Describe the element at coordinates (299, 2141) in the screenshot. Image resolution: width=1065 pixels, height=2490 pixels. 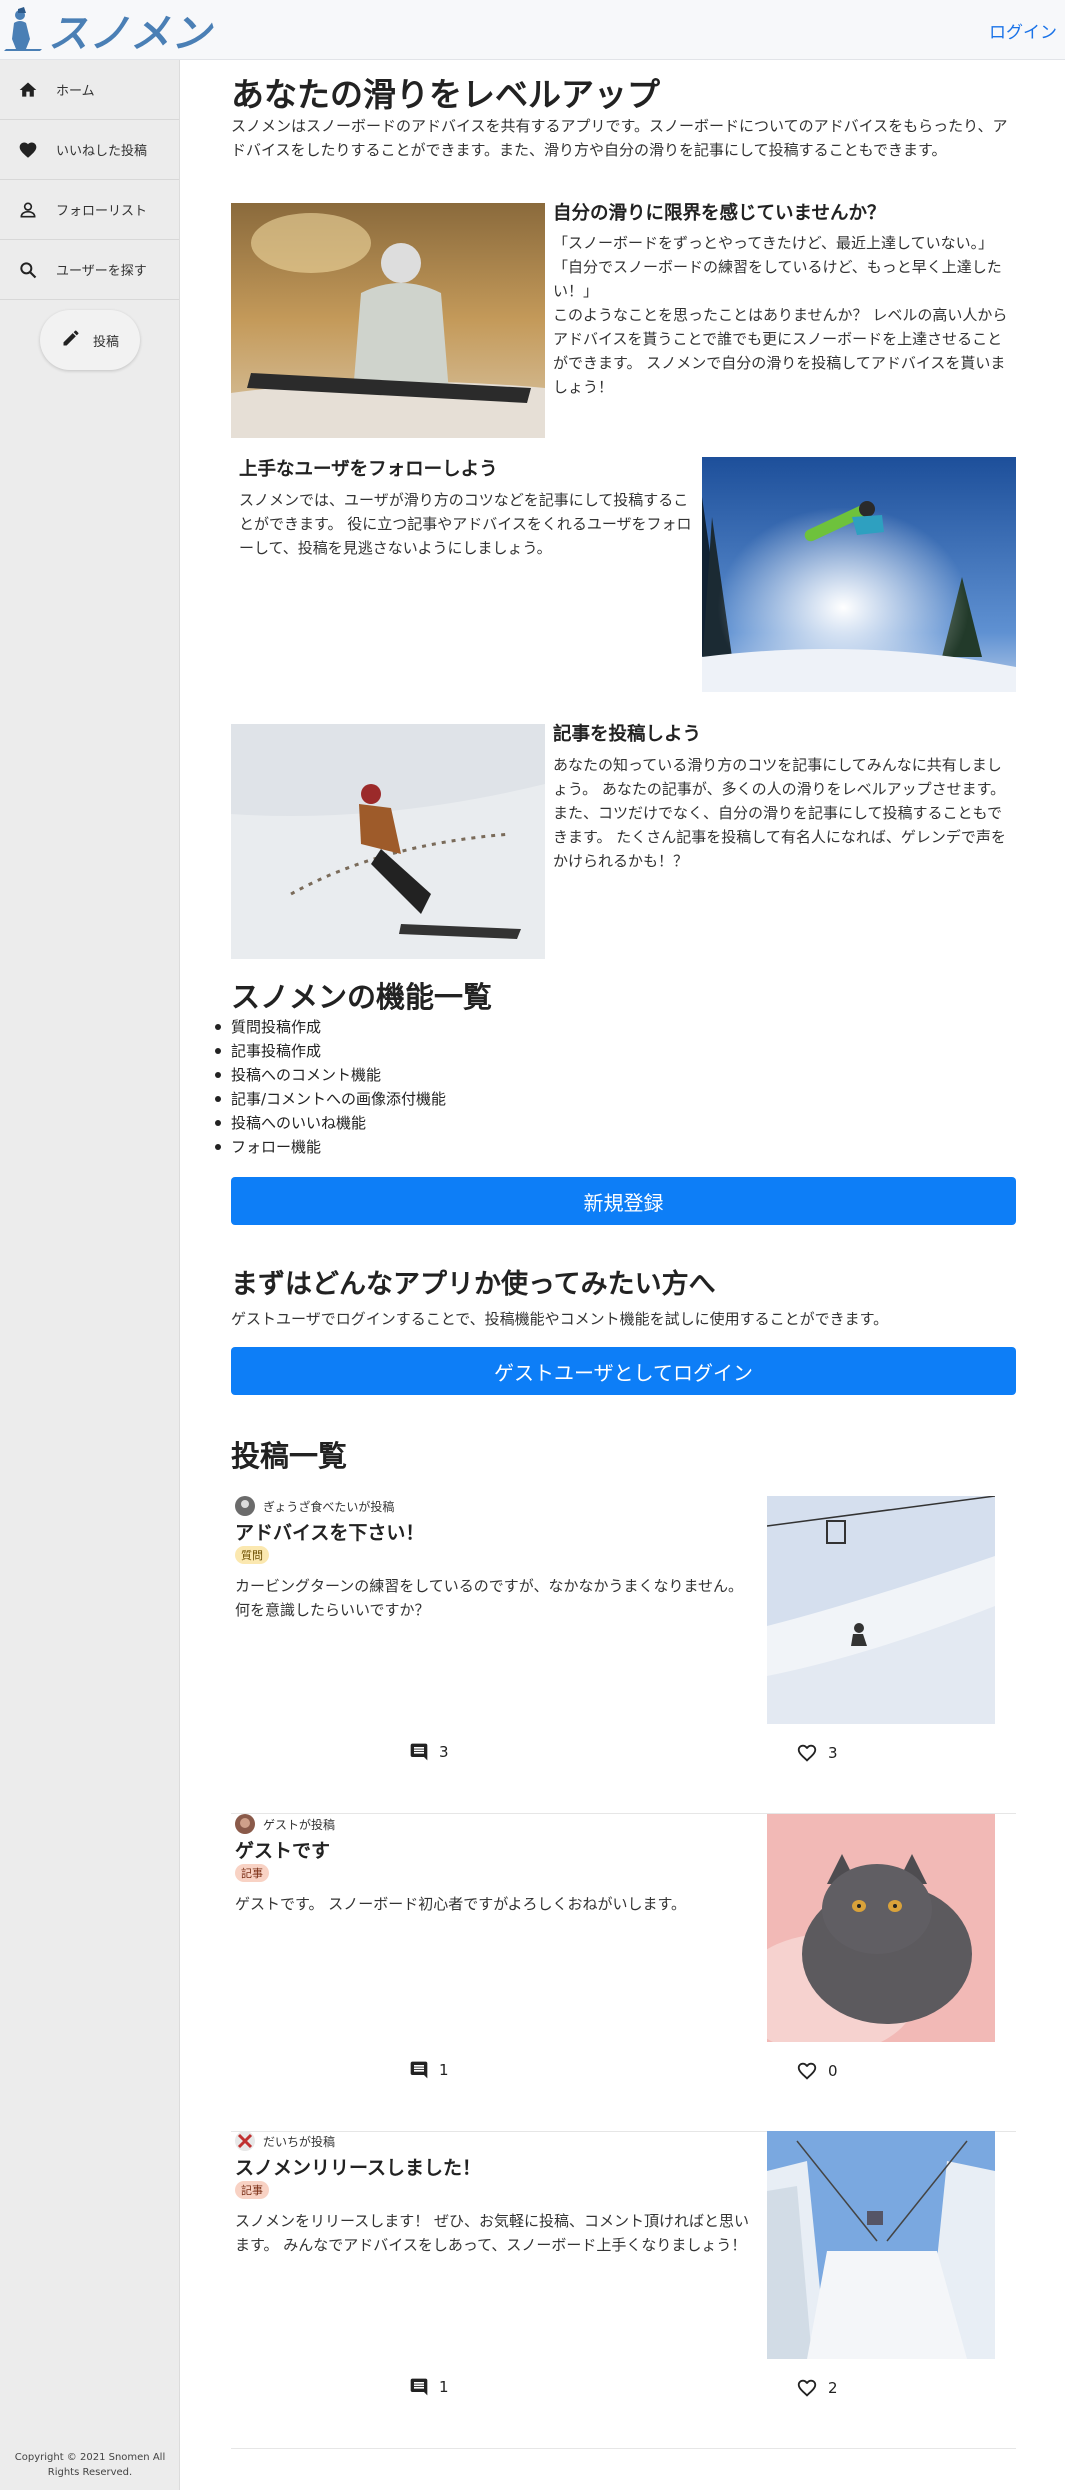
I see `poster-name: だいちが投稿` at that location.